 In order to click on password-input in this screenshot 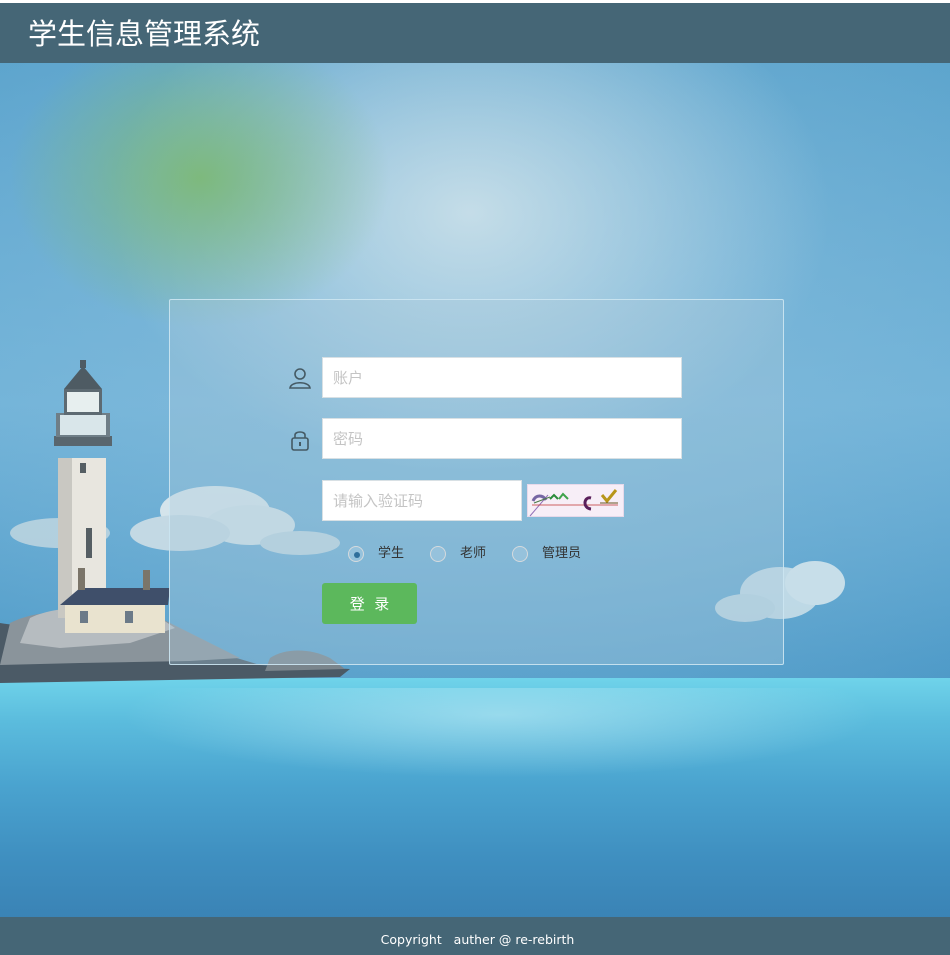, I will do `click(502, 438)`.